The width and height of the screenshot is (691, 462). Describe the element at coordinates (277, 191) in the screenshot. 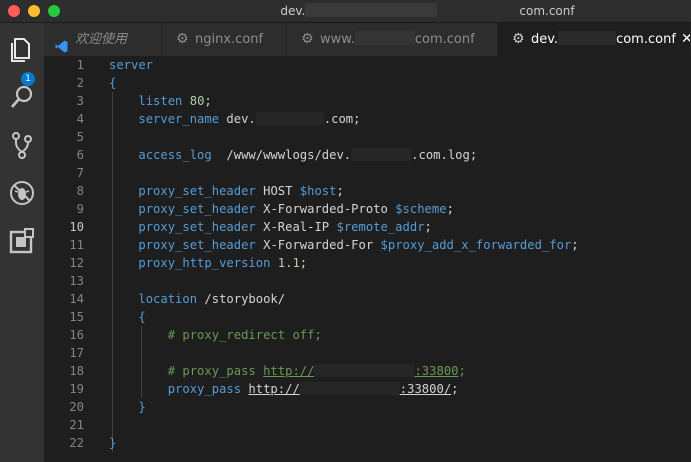

I see `code-token: HOST` at that location.